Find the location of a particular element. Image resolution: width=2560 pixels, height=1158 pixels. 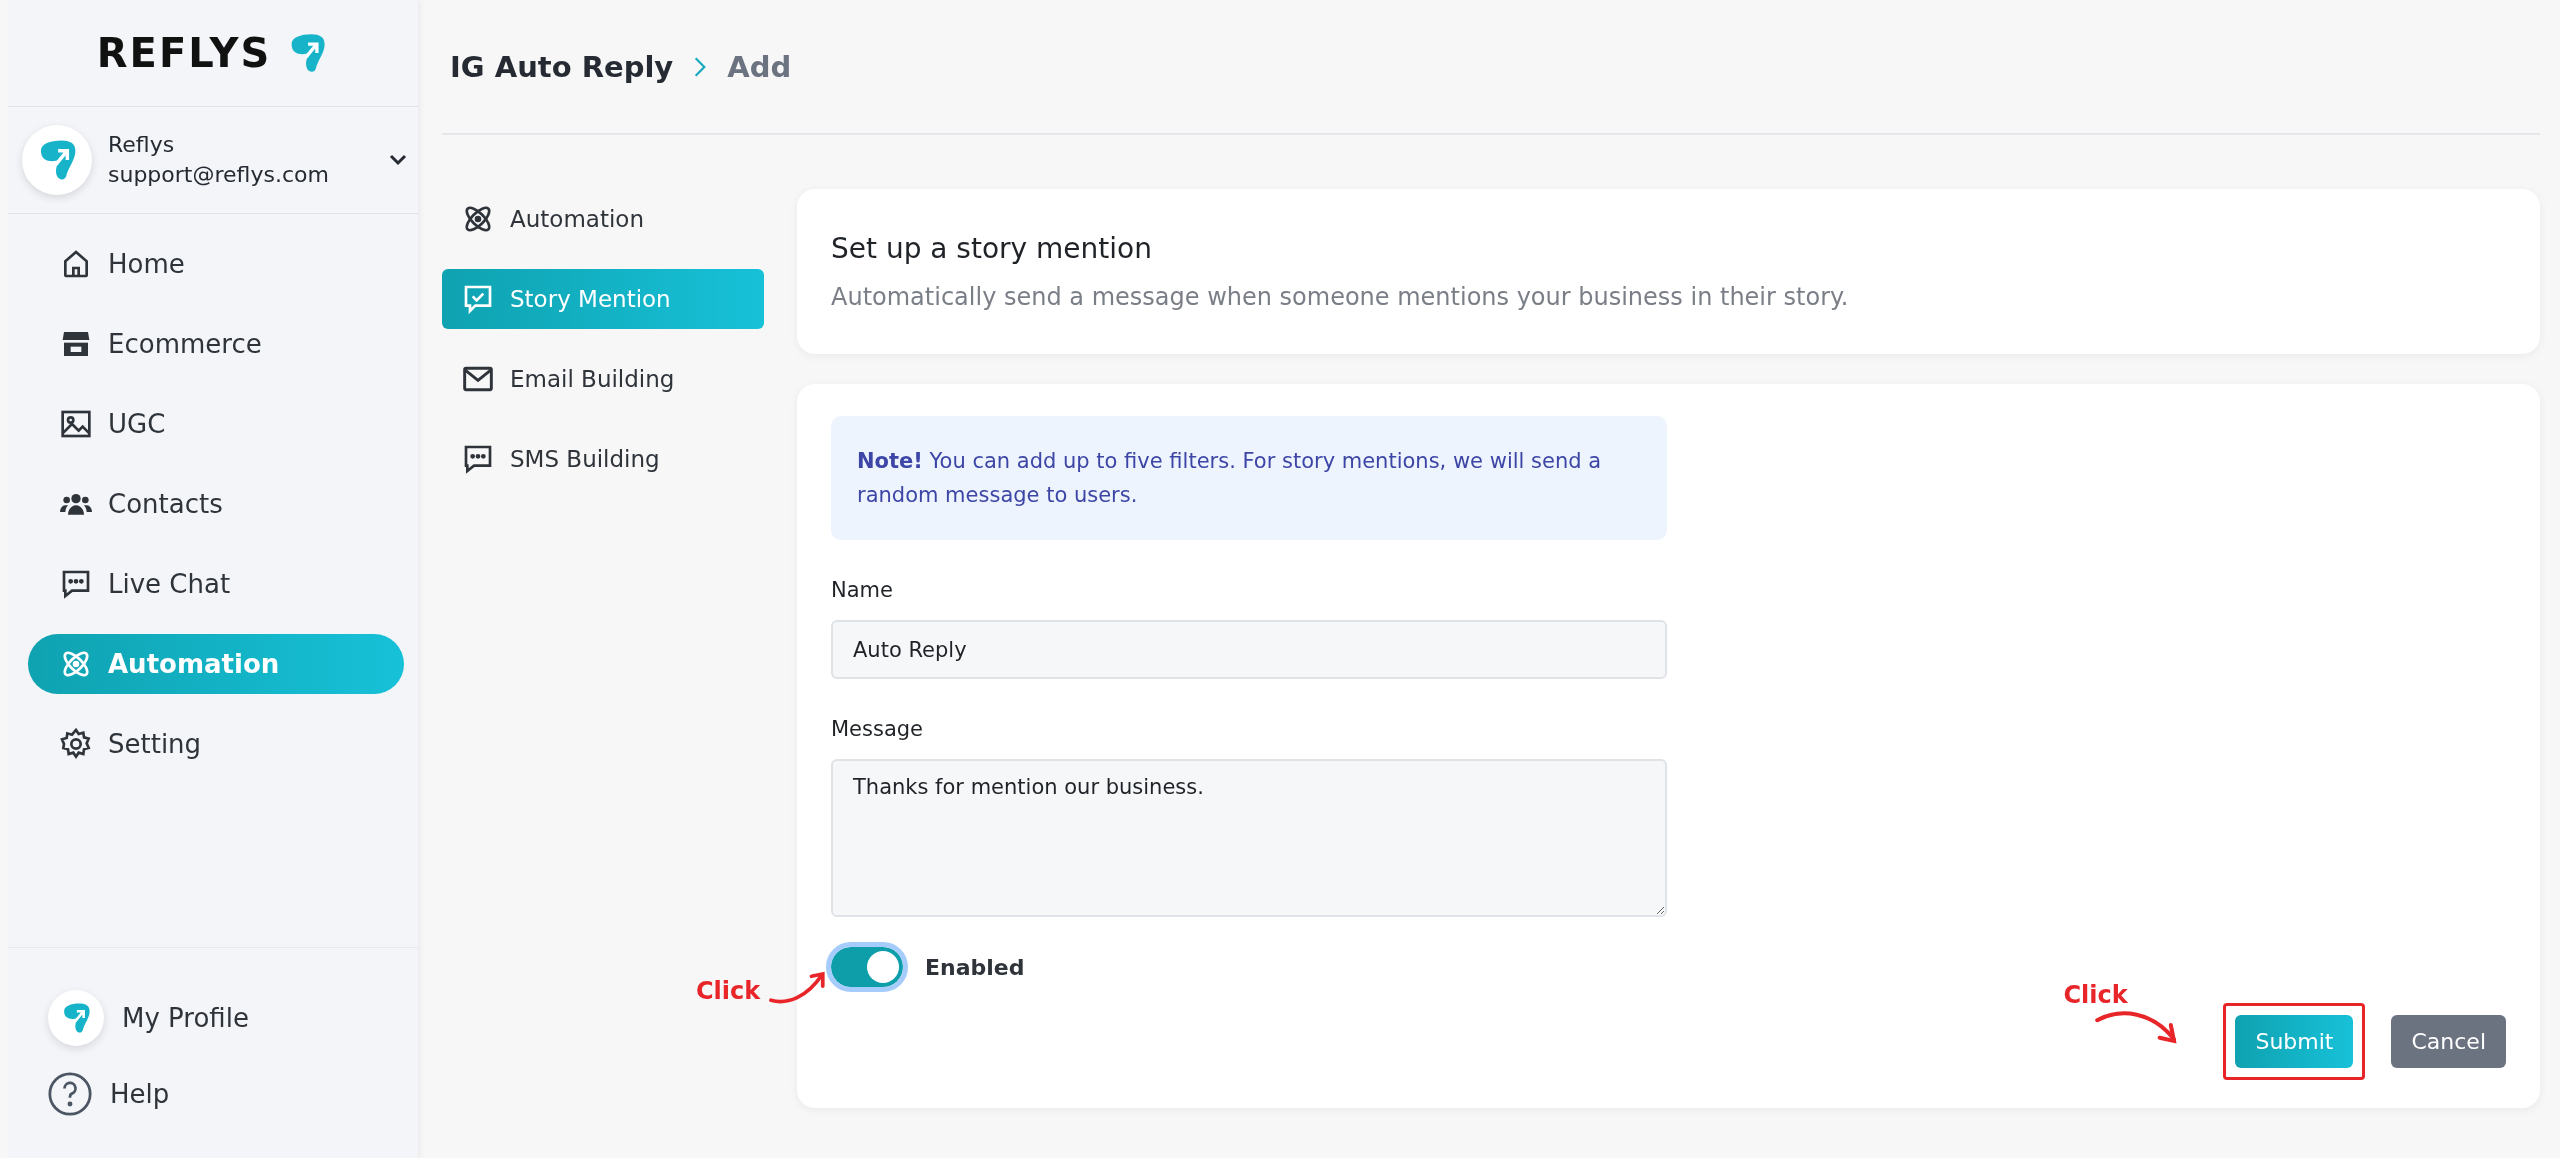

nav-item: My Profile is located at coordinates (233, 1018).